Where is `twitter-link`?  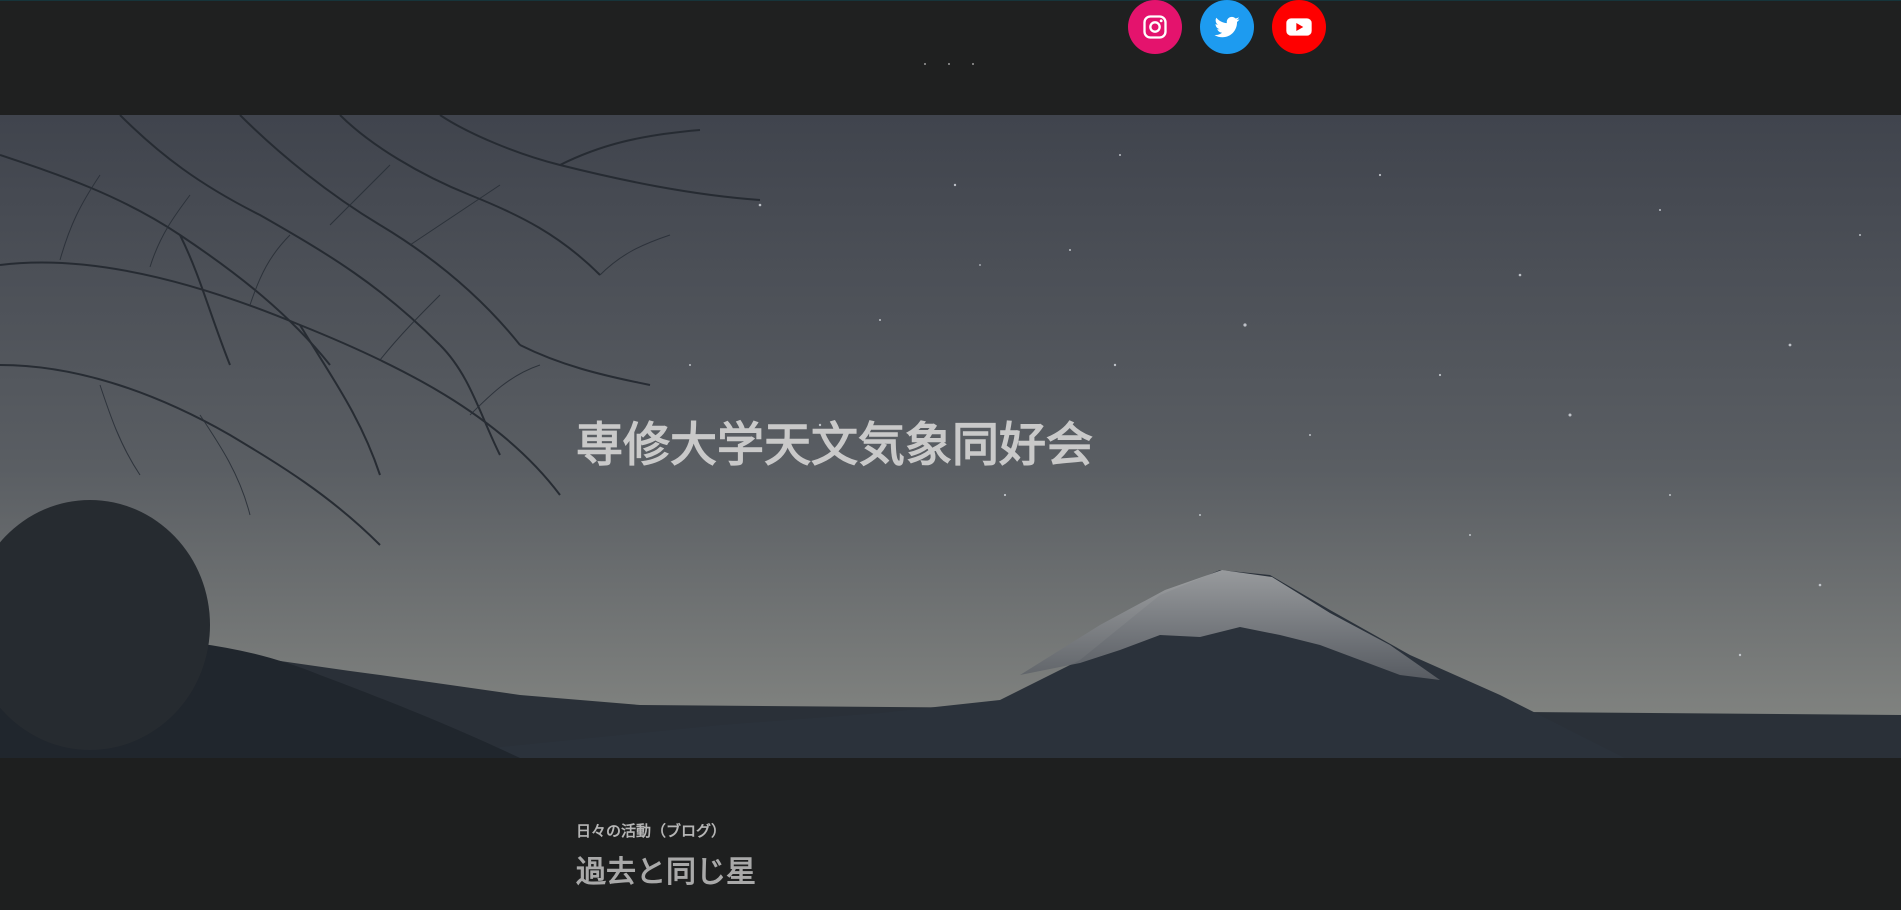 twitter-link is located at coordinates (1227, 27).